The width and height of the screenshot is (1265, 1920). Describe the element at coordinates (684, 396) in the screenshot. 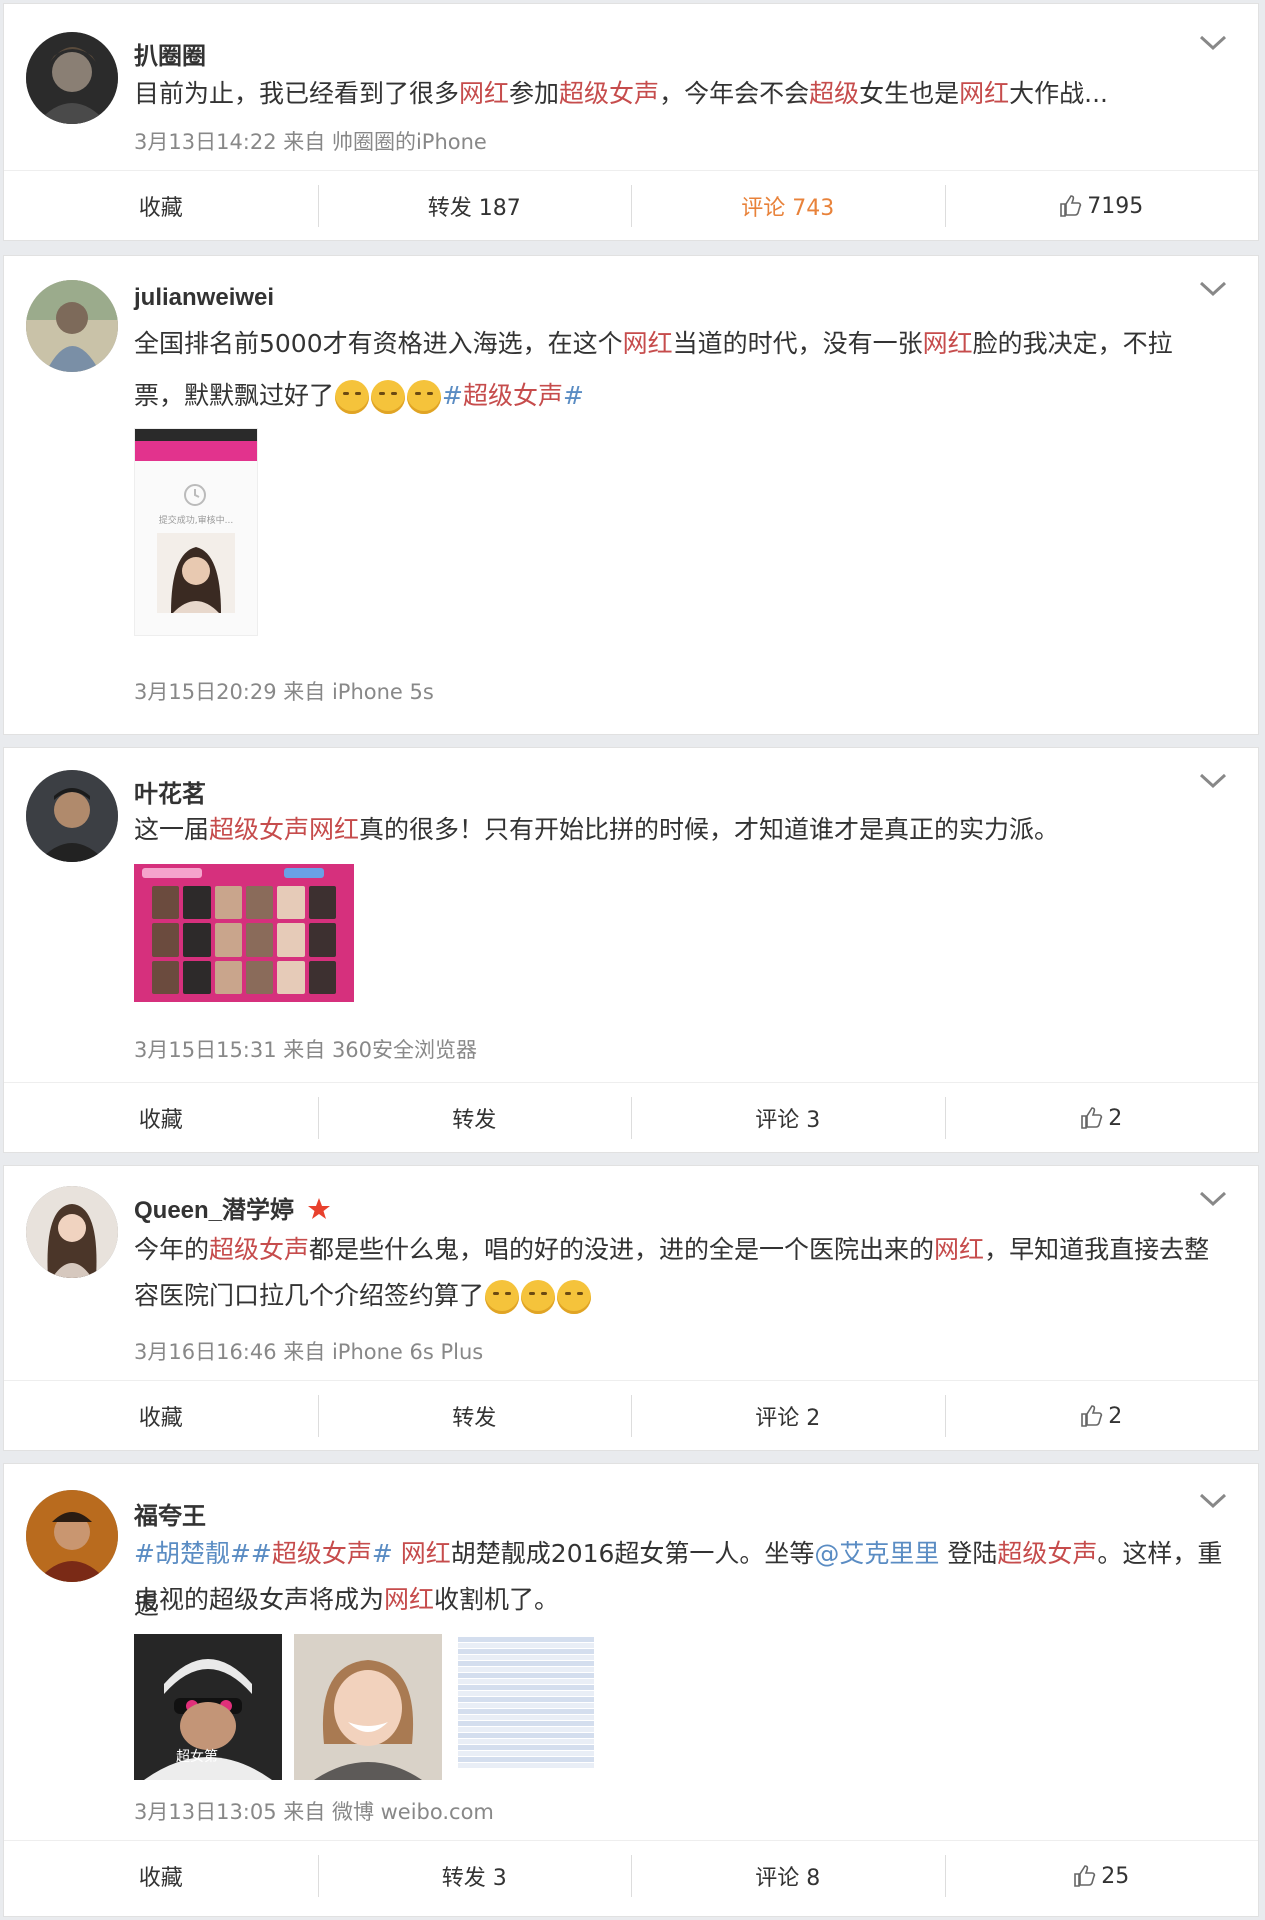

I see `post-text-line2: 票，默默飘过好了 #超级女声#` at that location.